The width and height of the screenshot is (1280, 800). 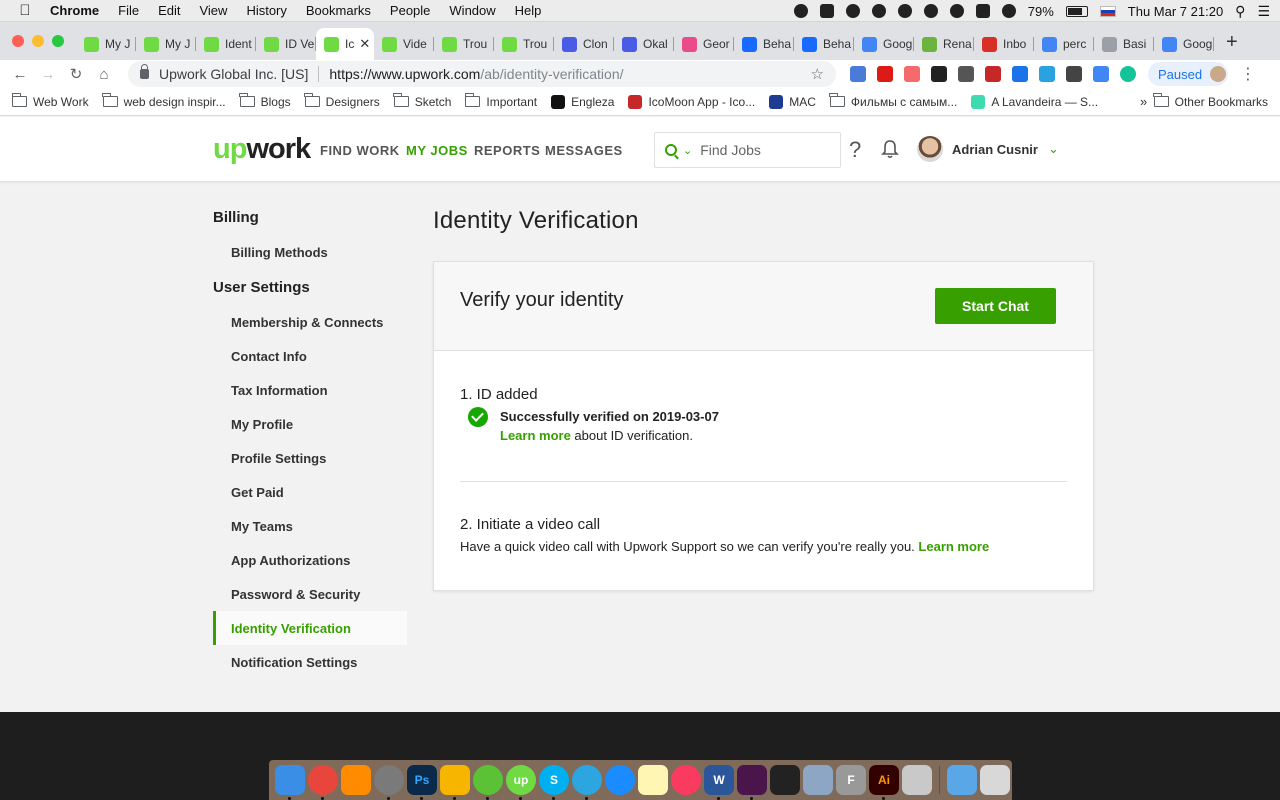 I want to click on telegram-icon, so click(x=587, y=782).